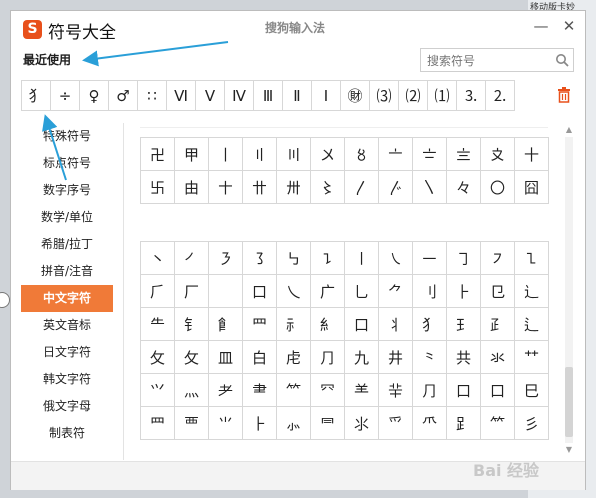 The image size is (596, 498). I want to click on recent-symbol-cell: Ⅳ, so click(239, 95).